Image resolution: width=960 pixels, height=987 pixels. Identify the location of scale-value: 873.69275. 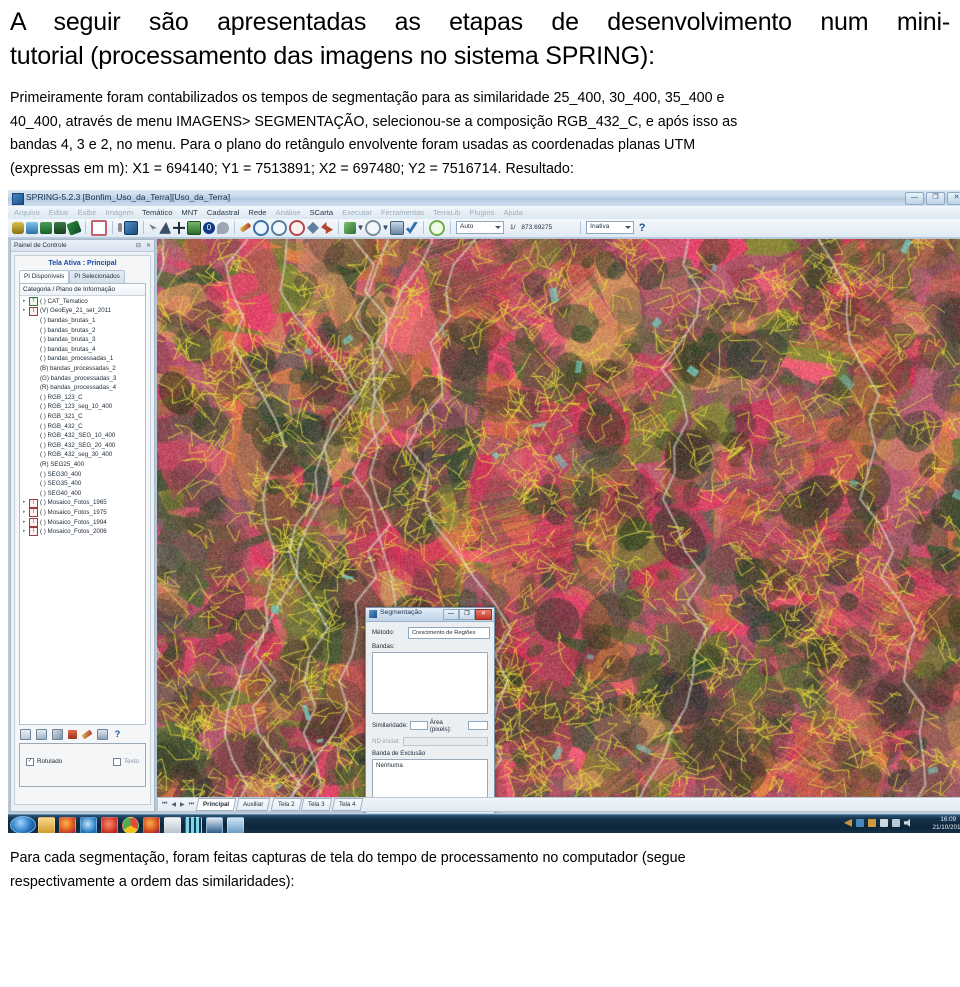
(536, 227).